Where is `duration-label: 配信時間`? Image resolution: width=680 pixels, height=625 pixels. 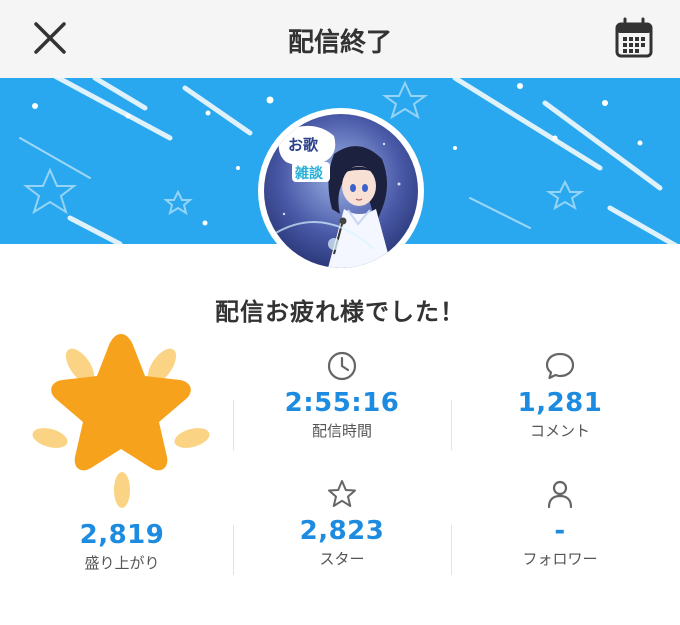
duration-label: 配信時間 is located at coordinates (341, 431).